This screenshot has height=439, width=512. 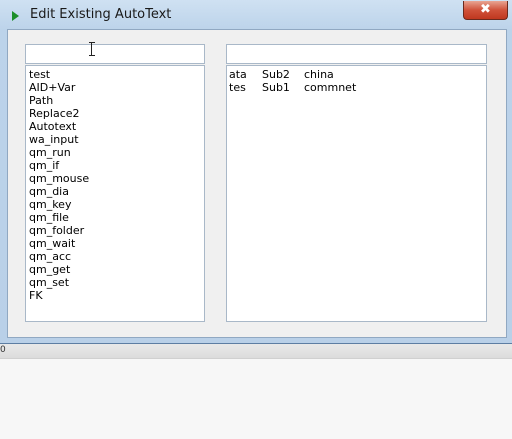 What do you see at coordinates (330, 87) in the screenshot?
I see `entry-text: commnet` at bounding box center [330, 87].